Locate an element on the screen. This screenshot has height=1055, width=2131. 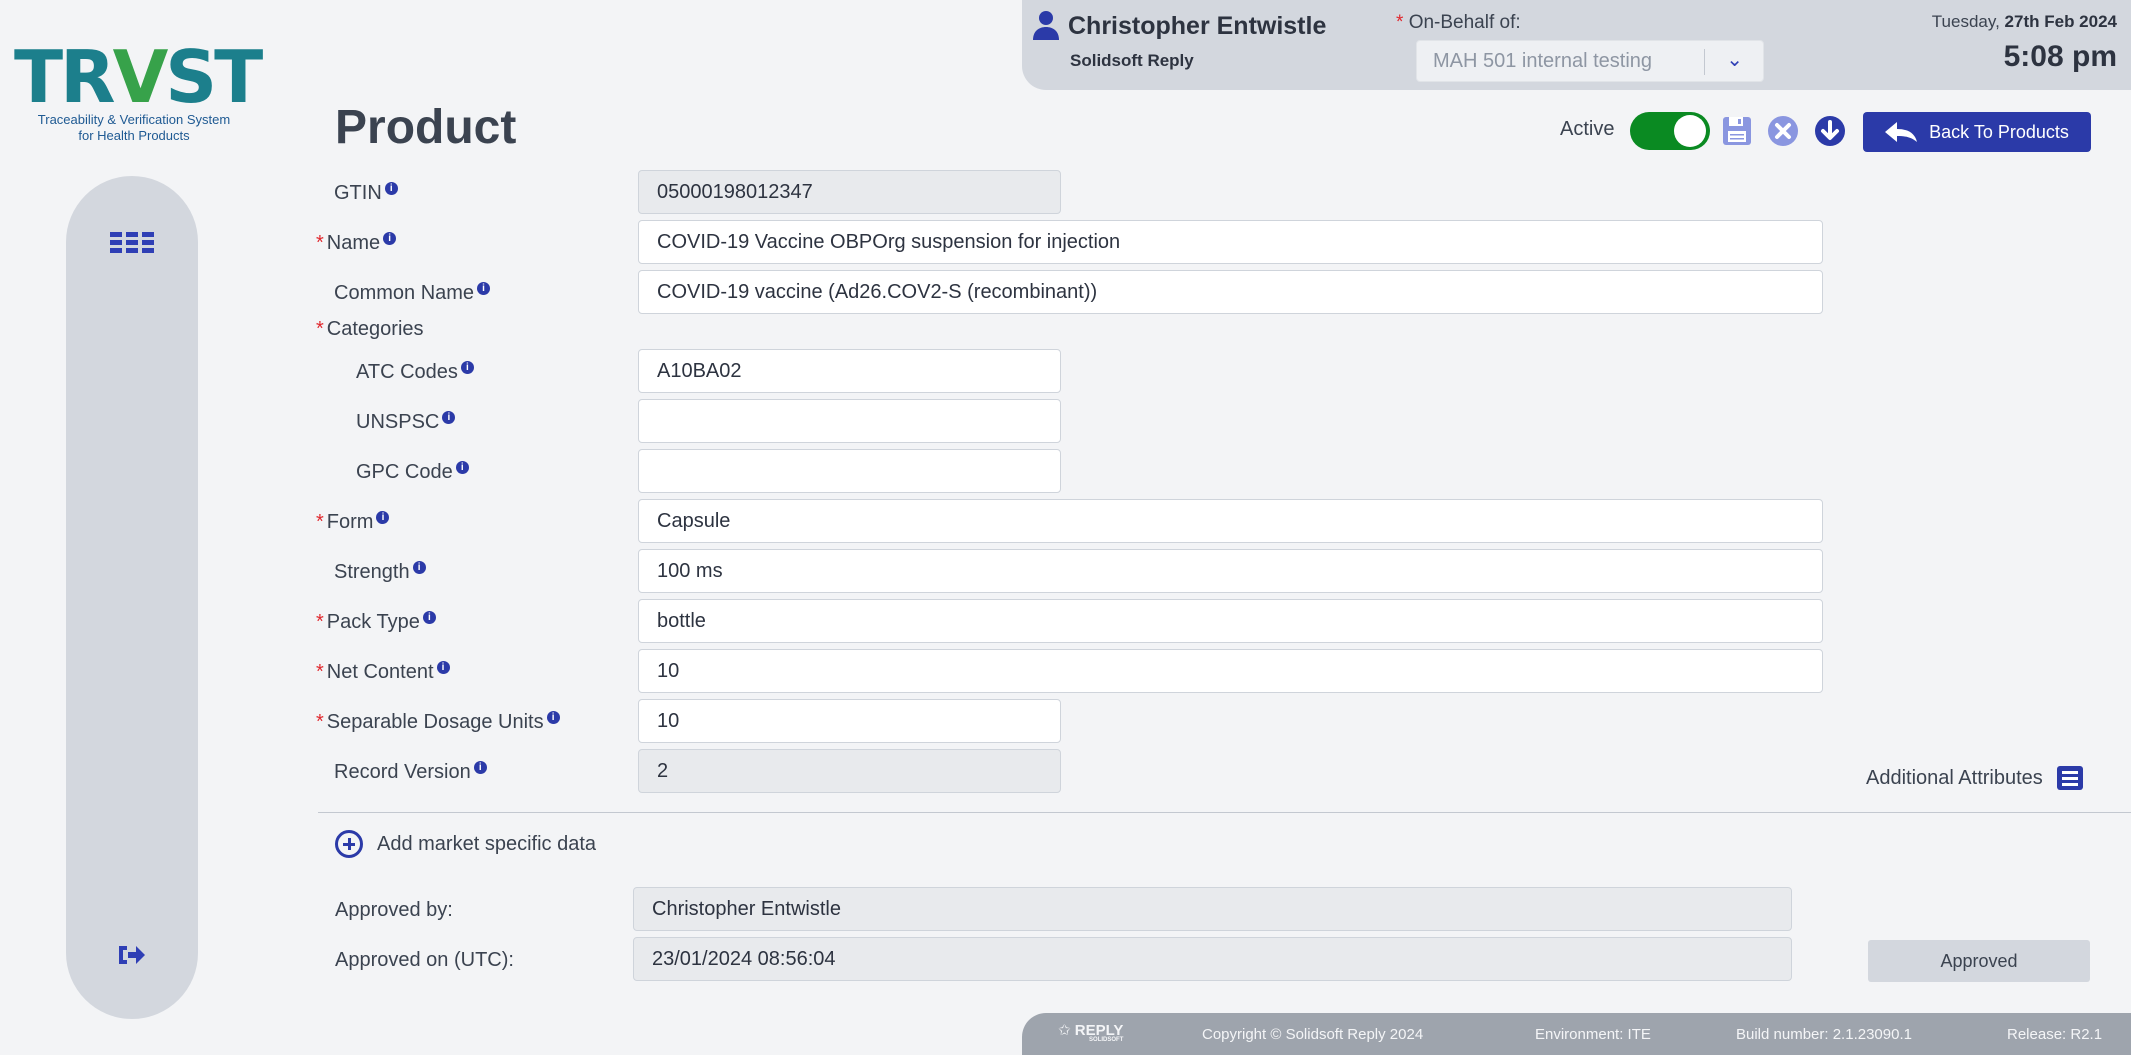
separable-dosage-units-label: * Separable Dosage Units i is located at coordinates (438, 722).